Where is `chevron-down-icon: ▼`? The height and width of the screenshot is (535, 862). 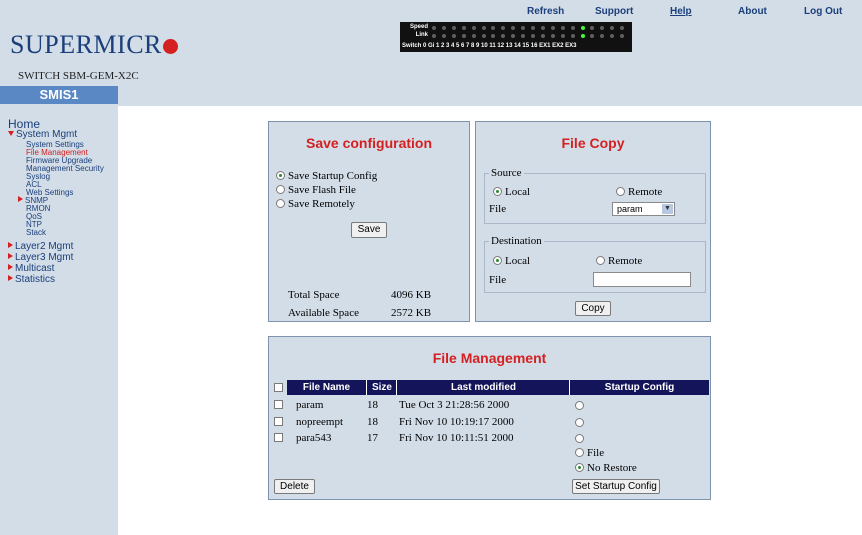 chevron-down-icon: ▼ is located at coordinates (667, 209).